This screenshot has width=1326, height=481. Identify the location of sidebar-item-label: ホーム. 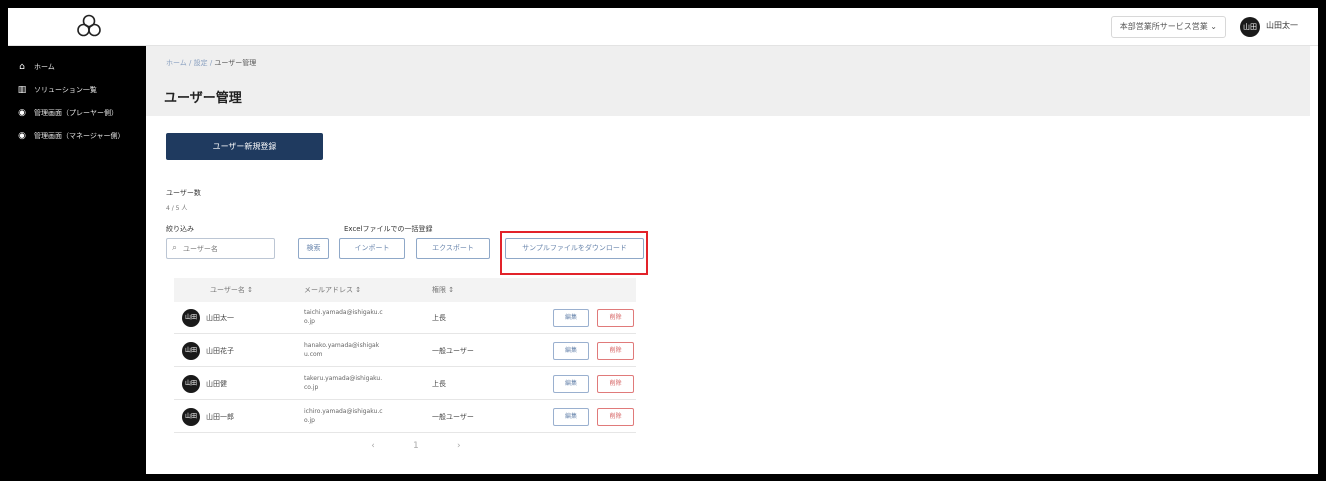
(44, 67).